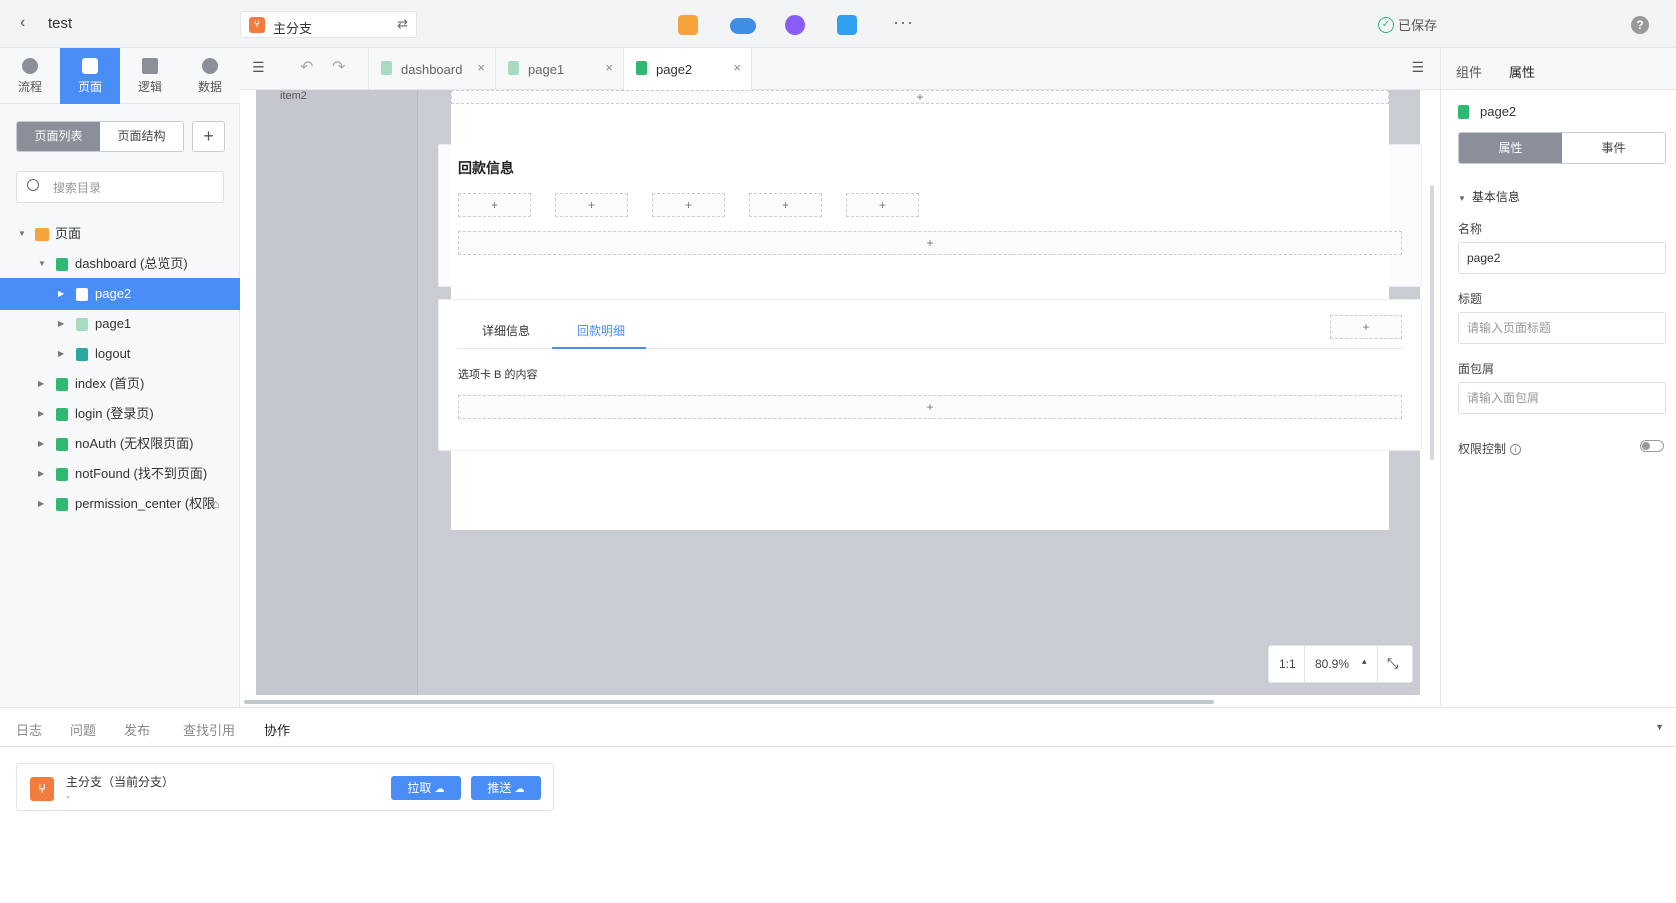 This screenshot has height=903, width=1676. I want to click on tab-collaboration: 协作, so click(277, 729).